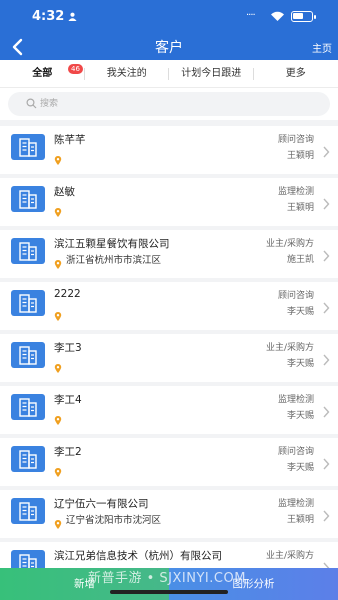 This screenshot has width=338, height=600. I want to click on customer-row: 陈芊芊 顾问咨询王颖明, so click(169, 150).